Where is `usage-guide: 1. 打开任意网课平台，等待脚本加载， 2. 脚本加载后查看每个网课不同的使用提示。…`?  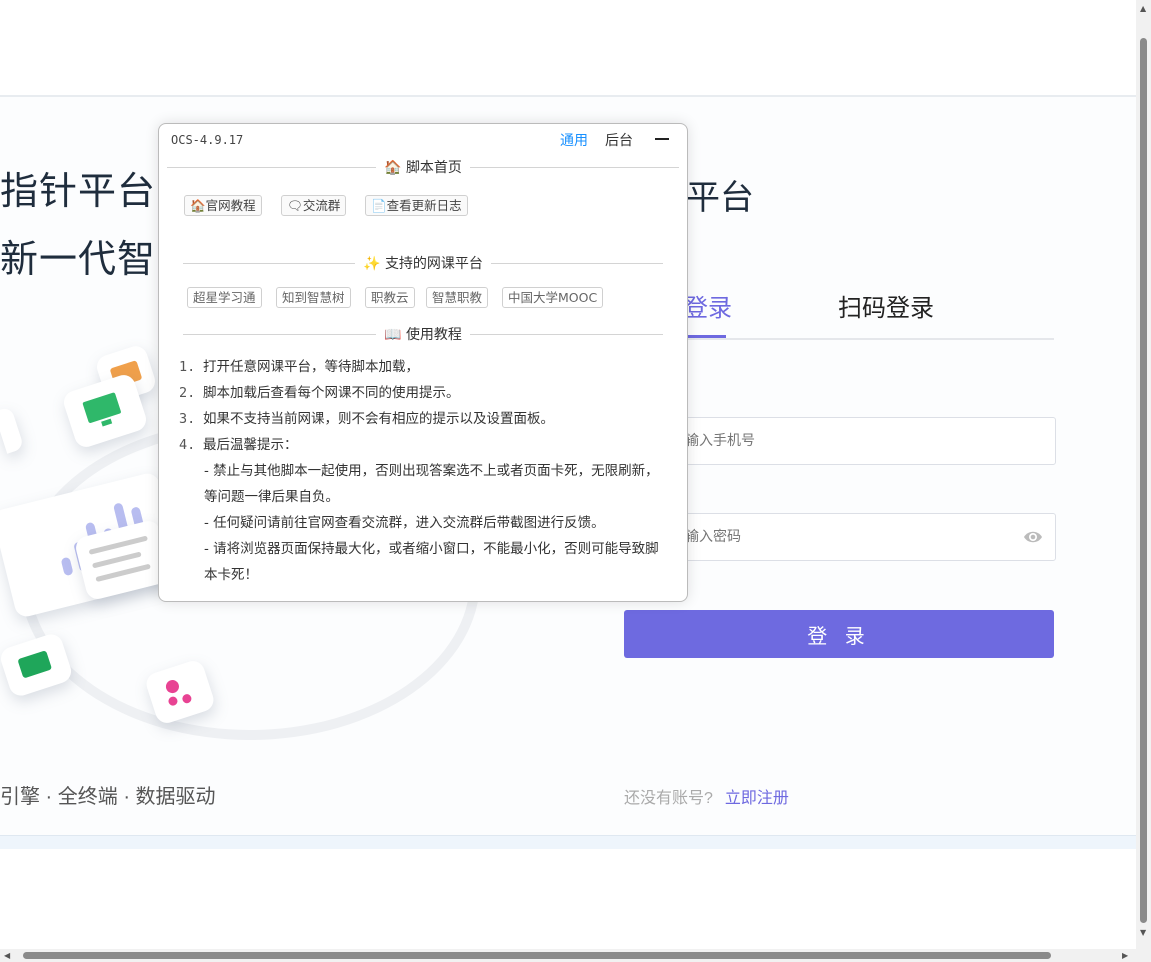
usage-guide: 1. 打开任意网课平台，等待脚本加载， 2. 脚本加载后查看每个网课不同的使用提示。… is located at coordinates (424, 471).